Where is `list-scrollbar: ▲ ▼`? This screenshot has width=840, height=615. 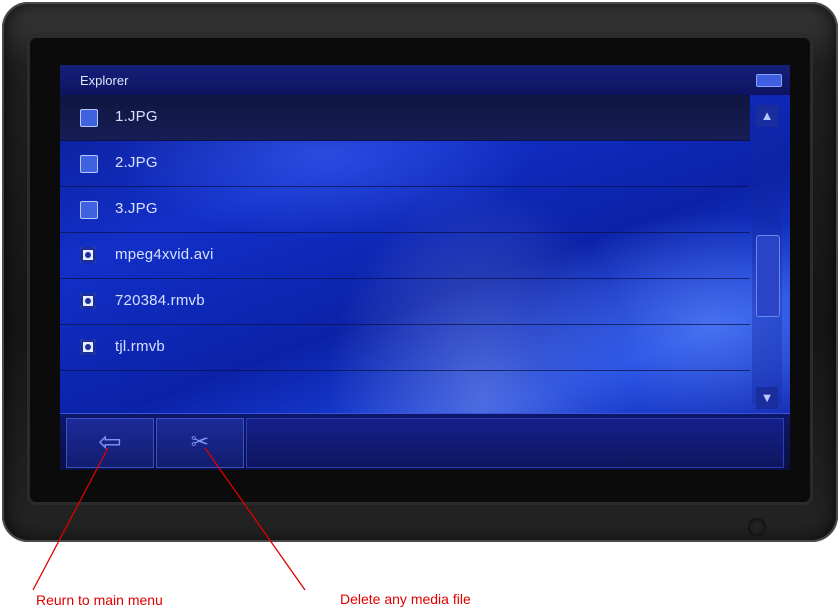 list-scrollbar: ▲ ▼ is located at coordinates (767, 257).